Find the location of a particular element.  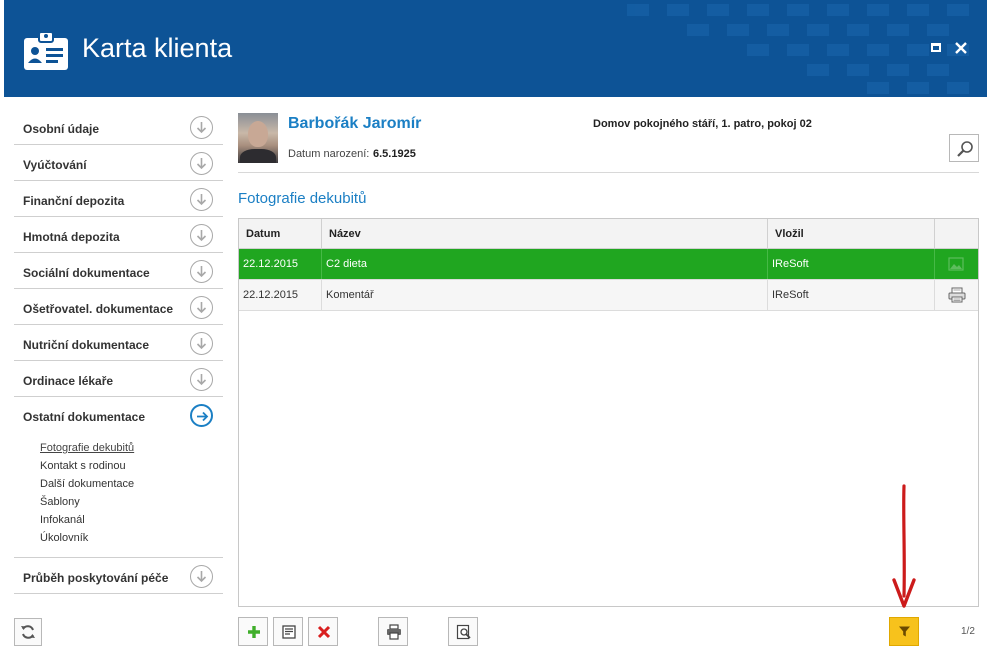

sidebar-item-material-deposits: Hmotná depozita is located at coordinates (118, 235).